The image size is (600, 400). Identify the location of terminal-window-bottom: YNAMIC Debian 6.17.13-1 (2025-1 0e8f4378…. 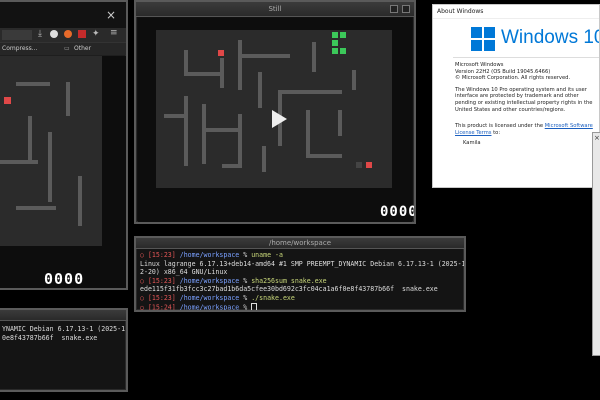
(64, 350).